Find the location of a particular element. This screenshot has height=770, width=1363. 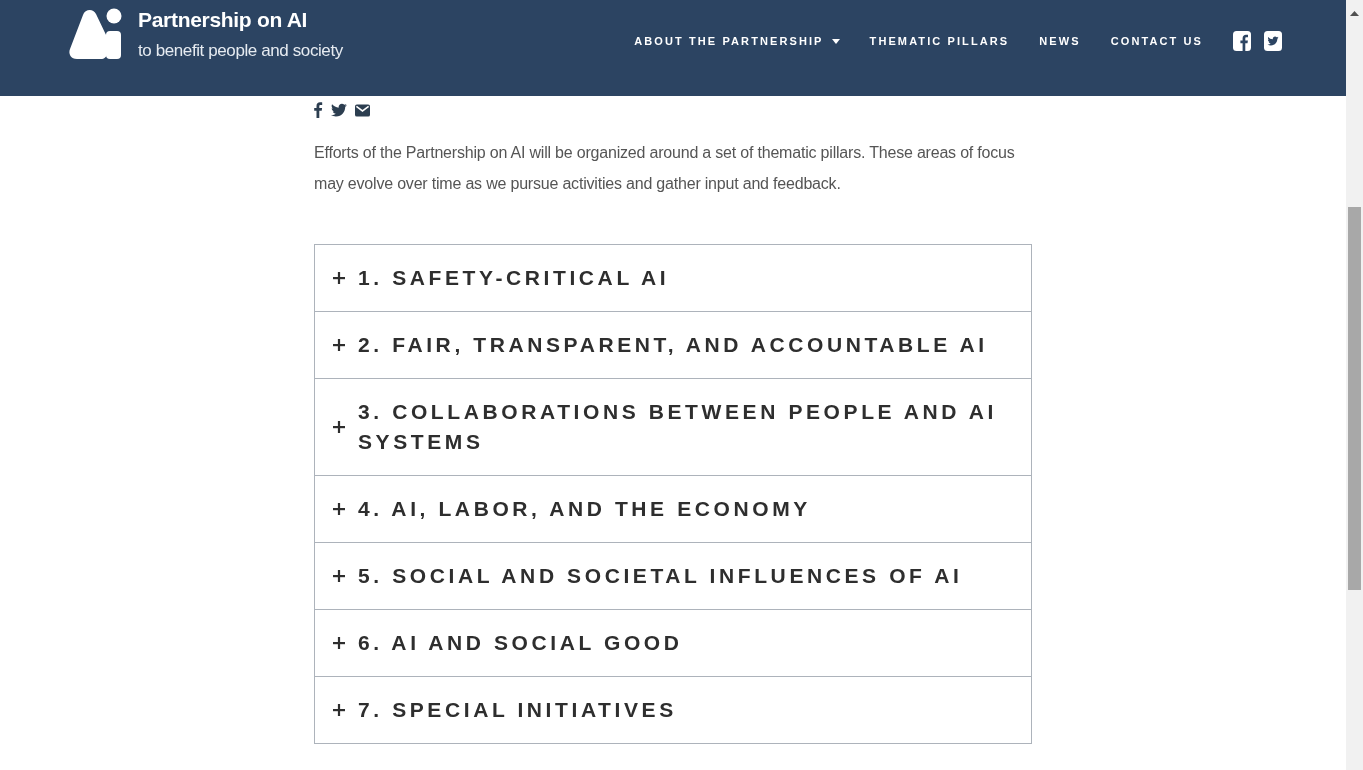

nav-link: NEWS is located at coordinates (1060, 41).